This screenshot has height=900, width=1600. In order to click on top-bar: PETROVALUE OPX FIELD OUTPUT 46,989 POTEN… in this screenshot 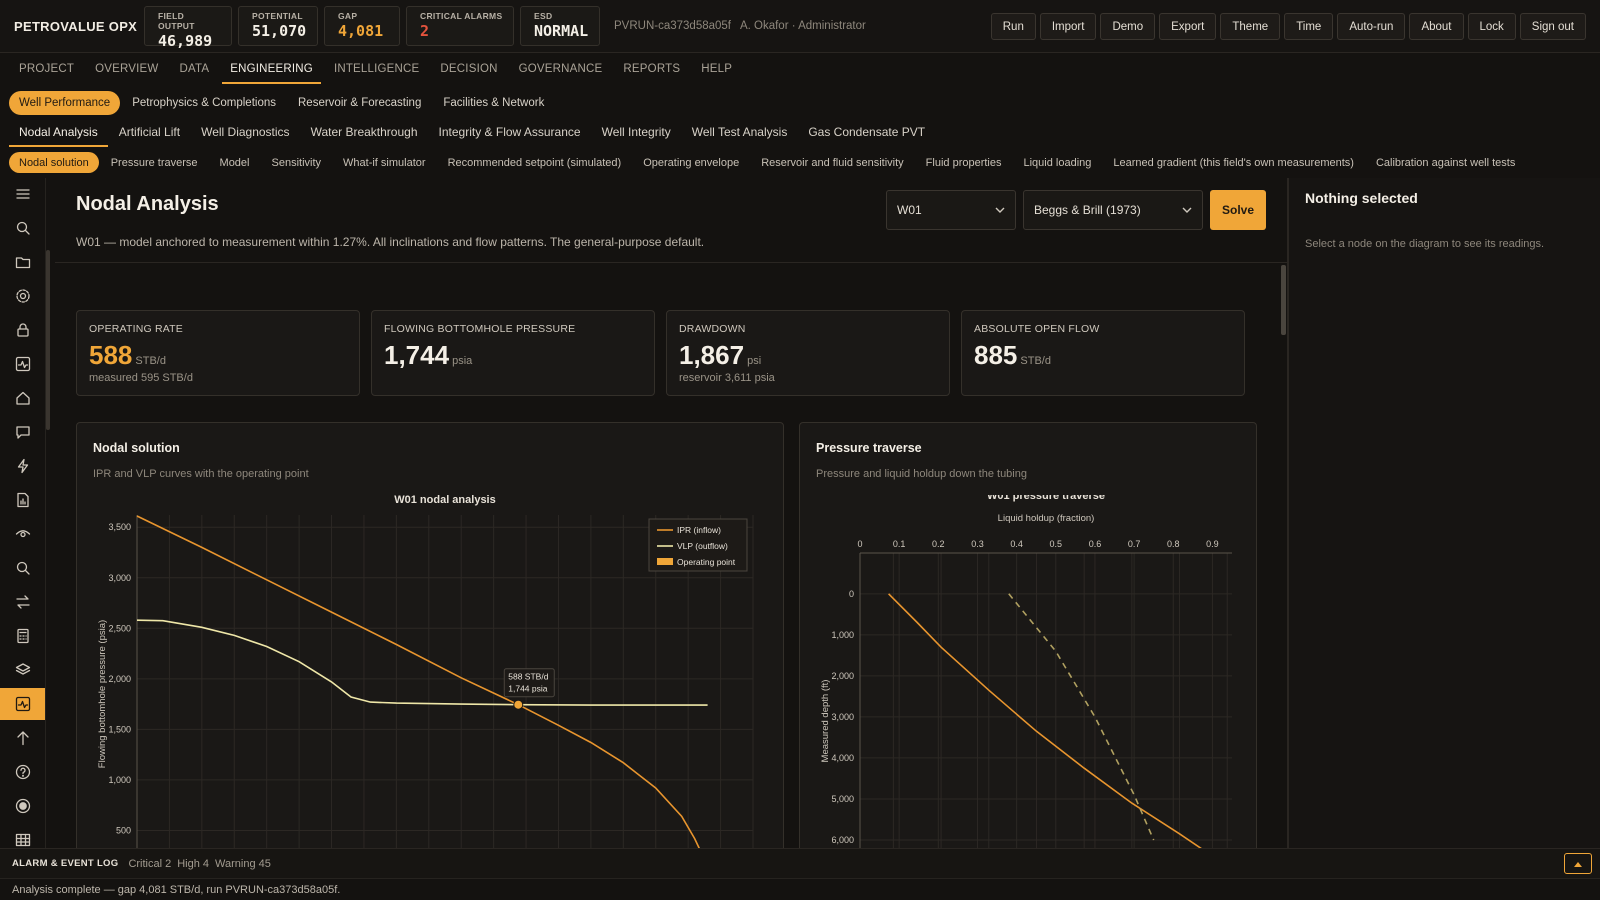, I will do `click(800, 26)`.